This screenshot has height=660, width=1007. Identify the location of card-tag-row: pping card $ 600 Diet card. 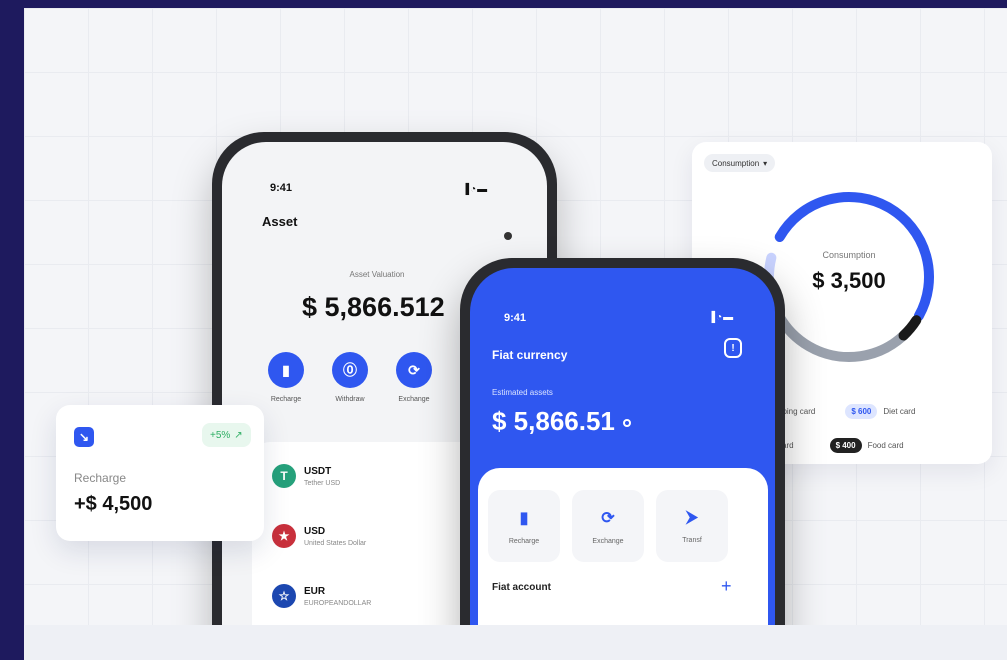
(846, 411).